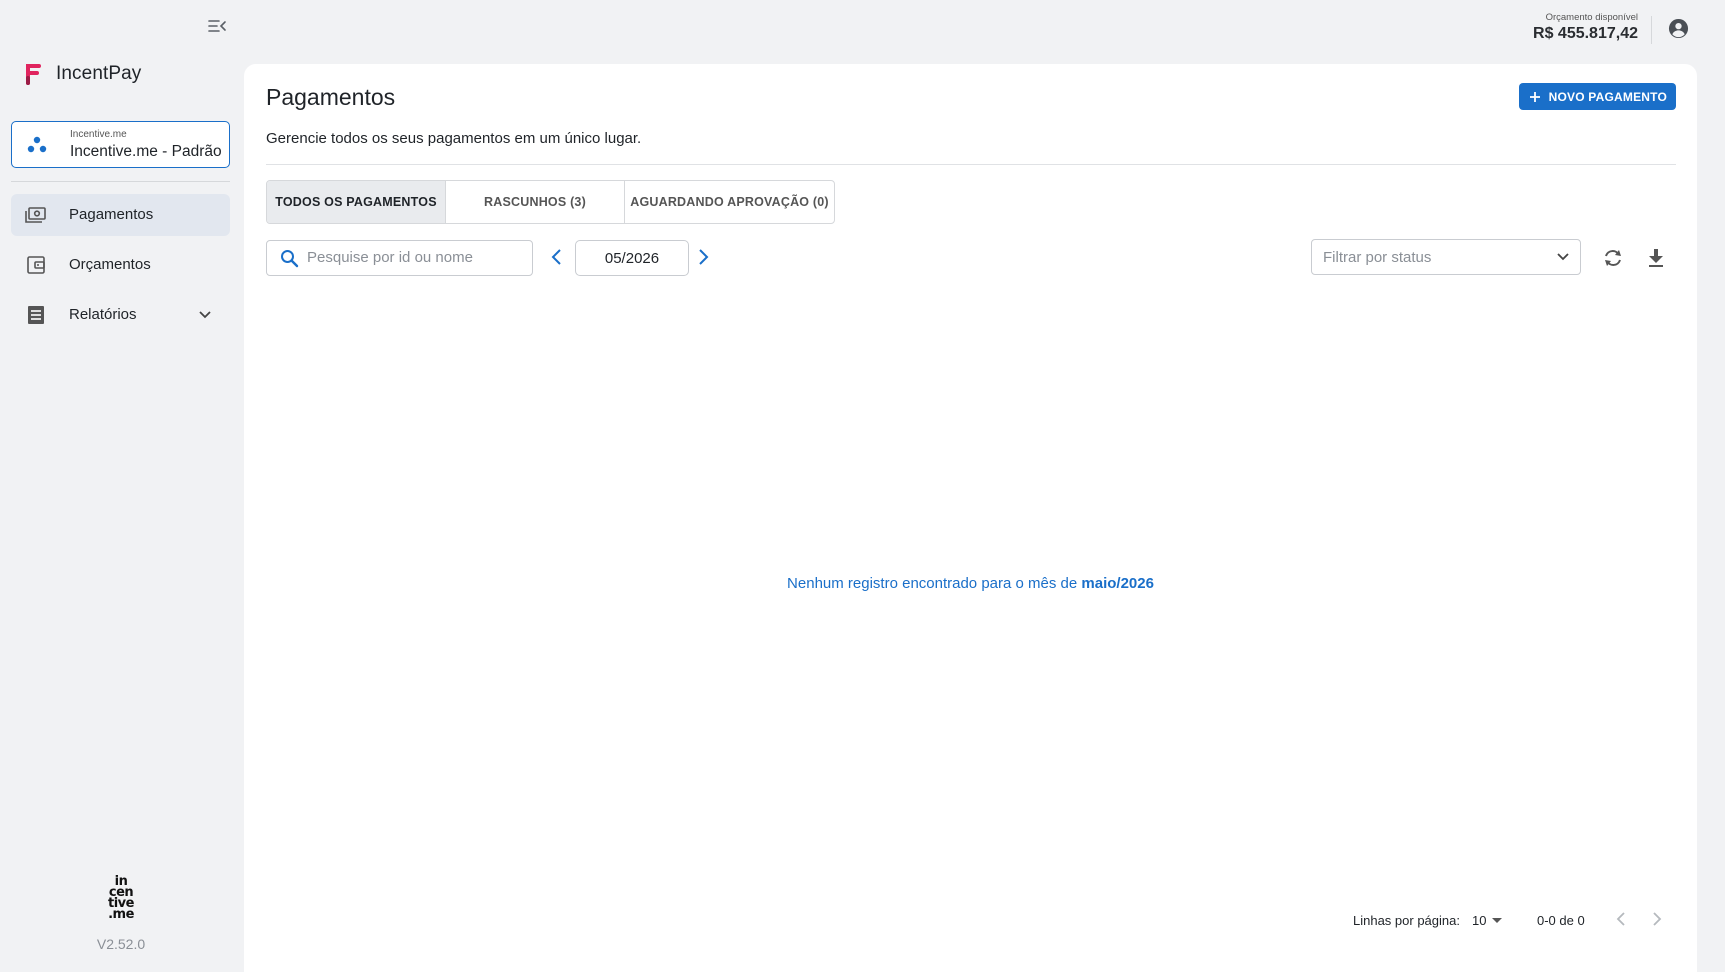 Image resolution: width=1725 pixels, height=972 pixels. I want to click on tab-rascunhos: RASCUNHOS (3), so click(535, 202).